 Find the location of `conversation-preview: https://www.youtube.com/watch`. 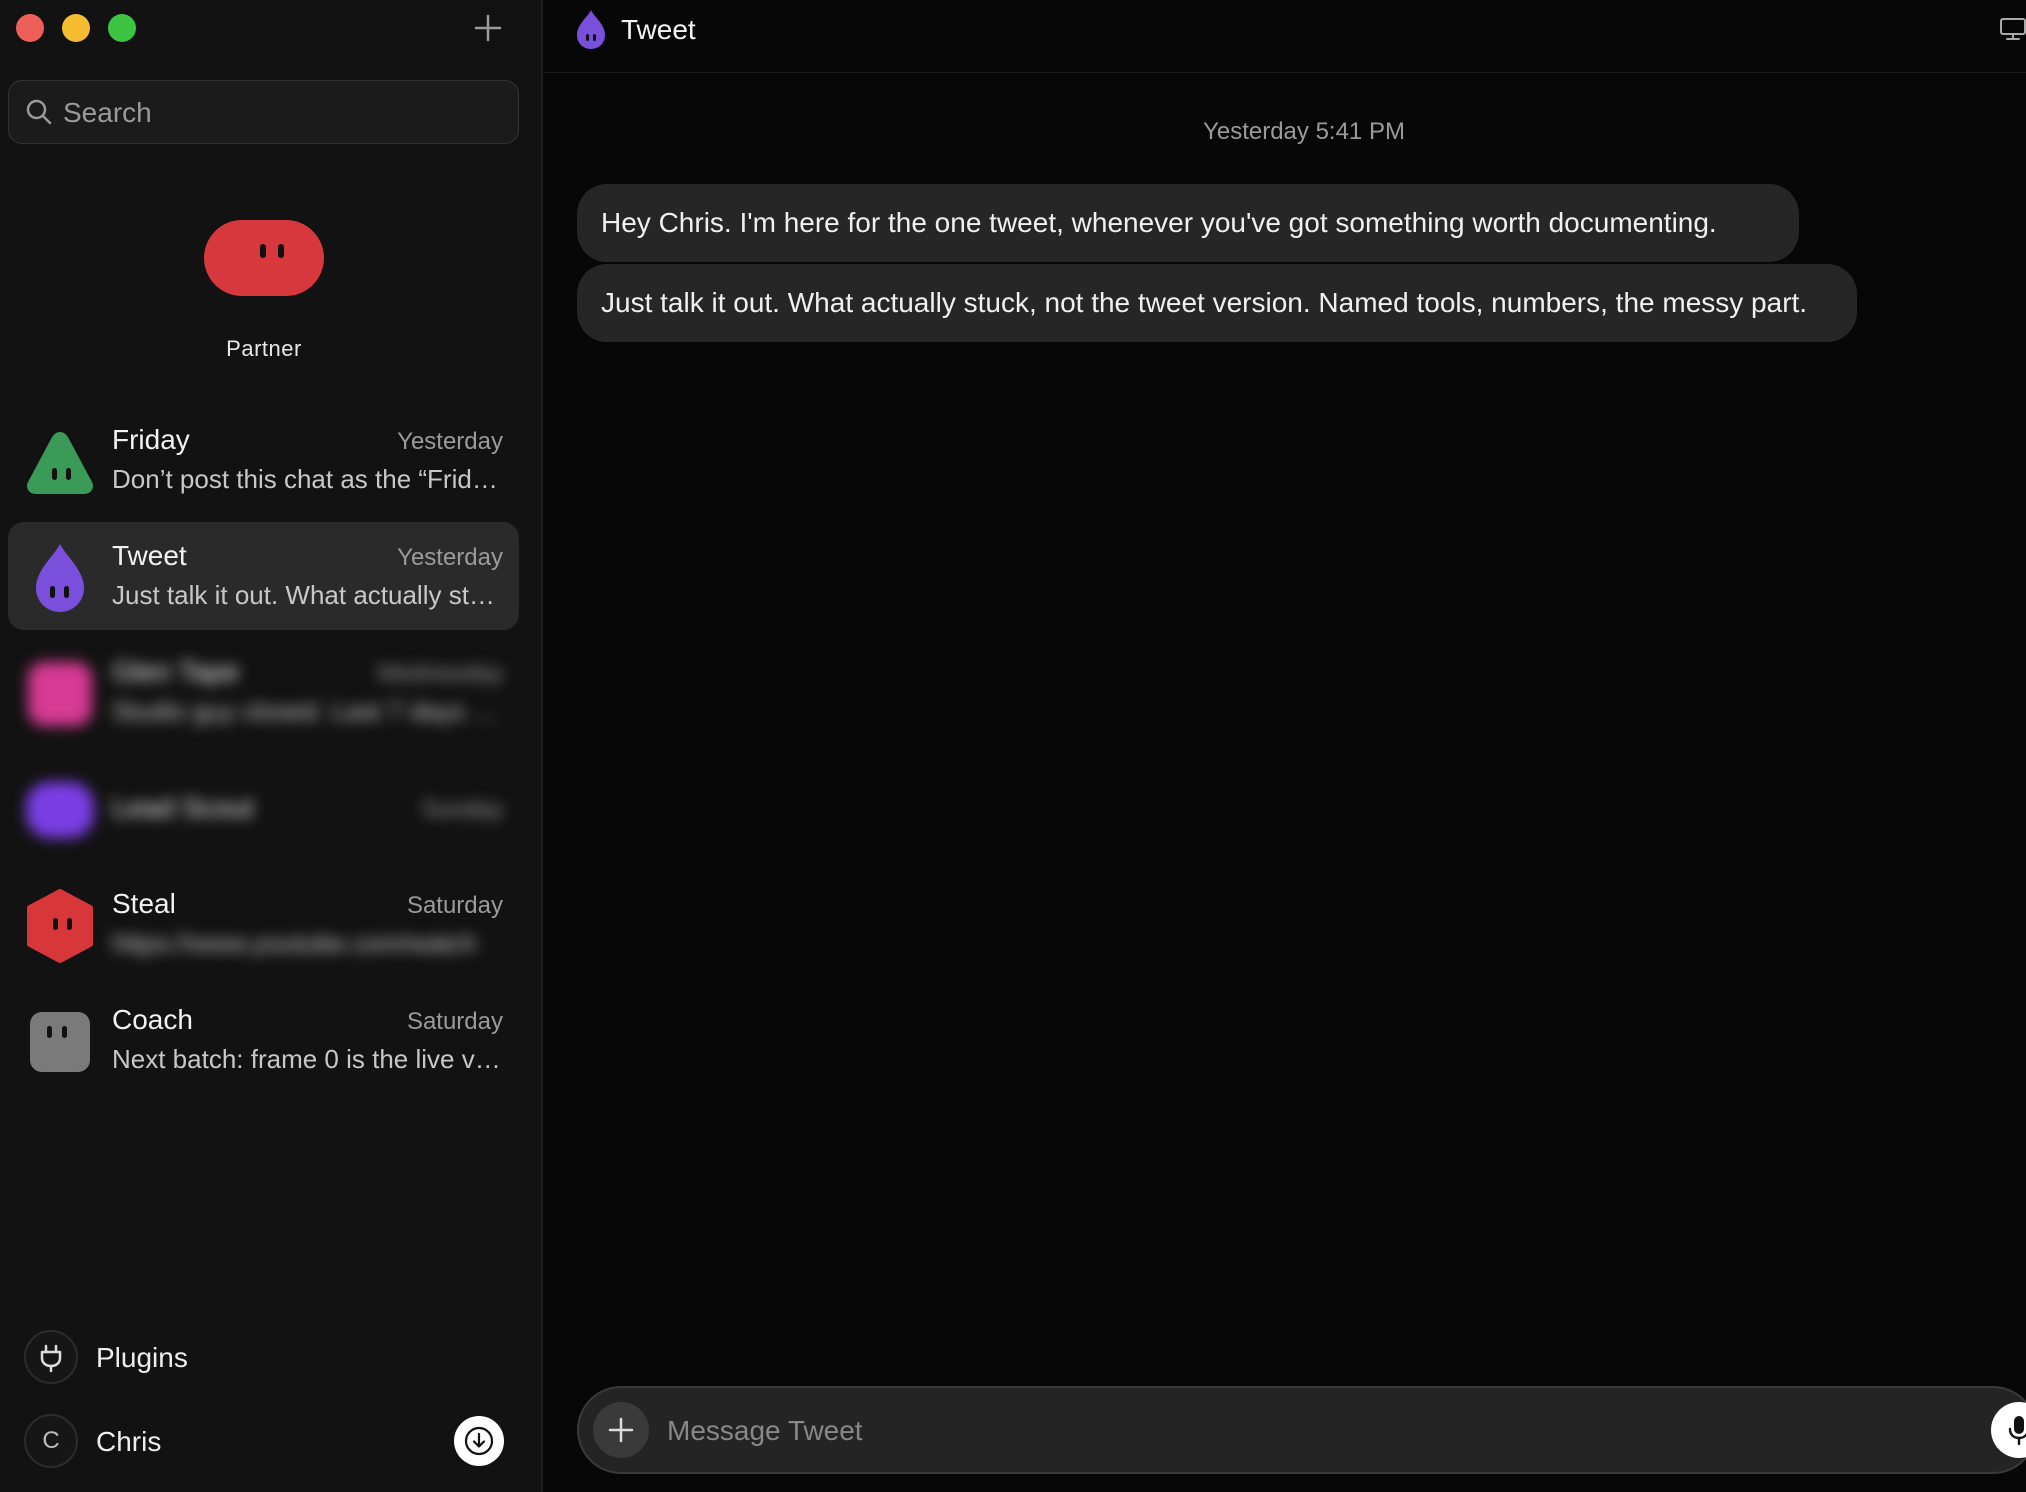

conversation-preview: https://www.youtube.com/watch is located at coordinates (294, 943).